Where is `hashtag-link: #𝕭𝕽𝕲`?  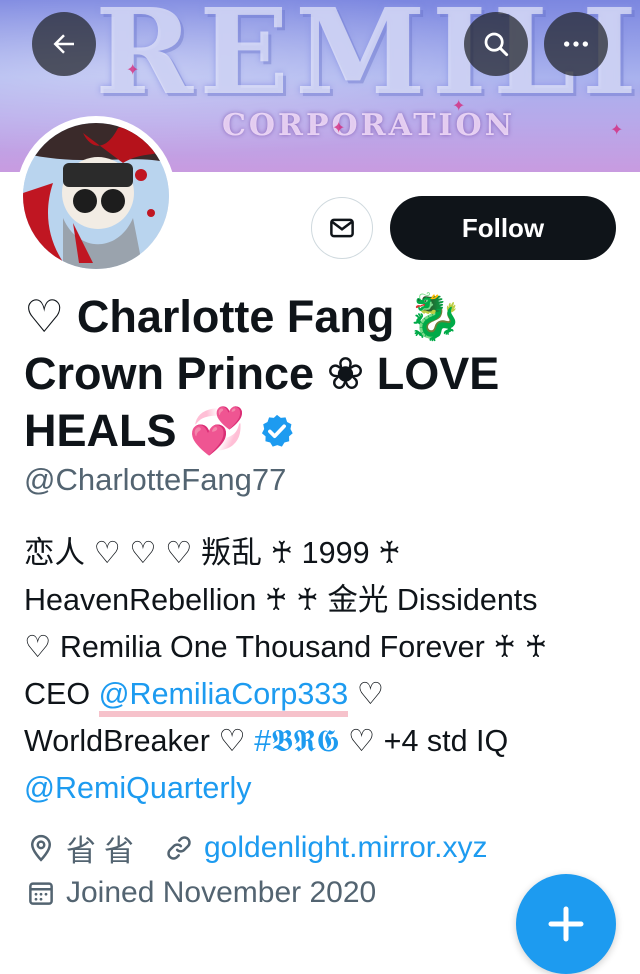
hashtag-link: #𝕭𝕽𝕲 is located at coordinates (296, 741).